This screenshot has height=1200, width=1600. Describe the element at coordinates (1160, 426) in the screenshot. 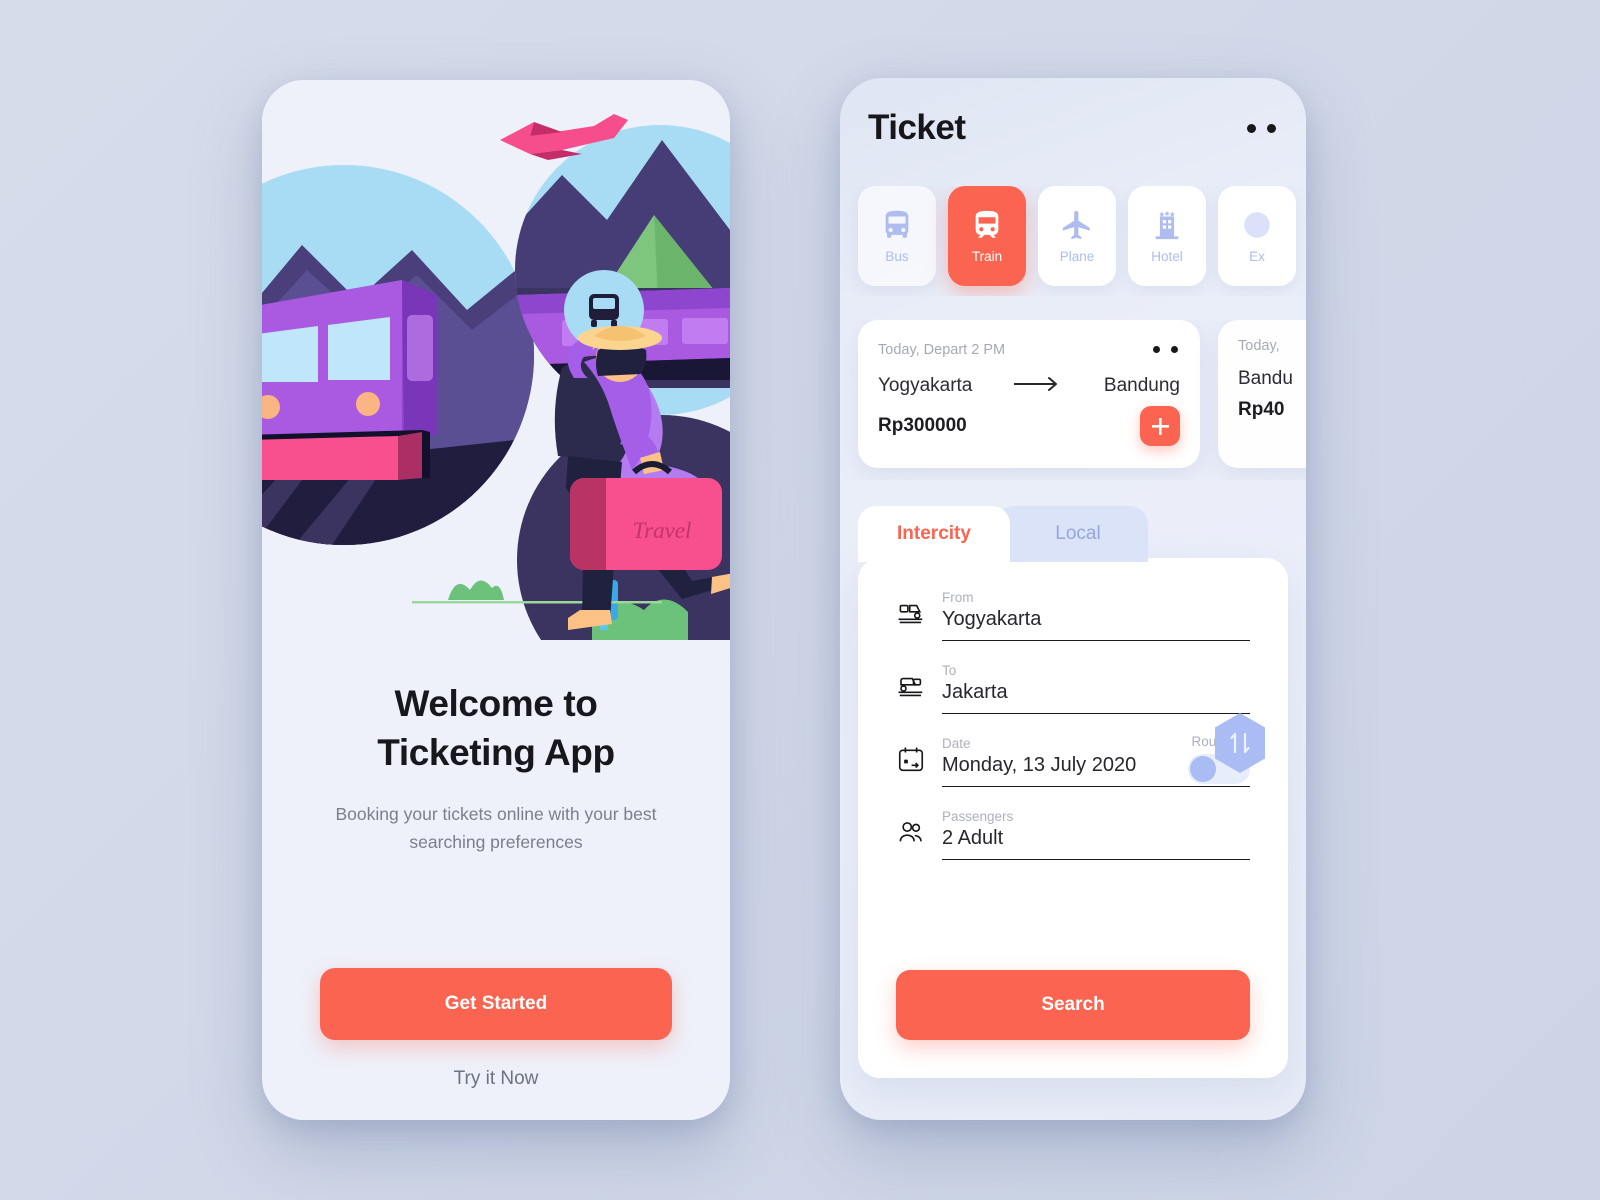

I see `add-ticket-button` at that location.